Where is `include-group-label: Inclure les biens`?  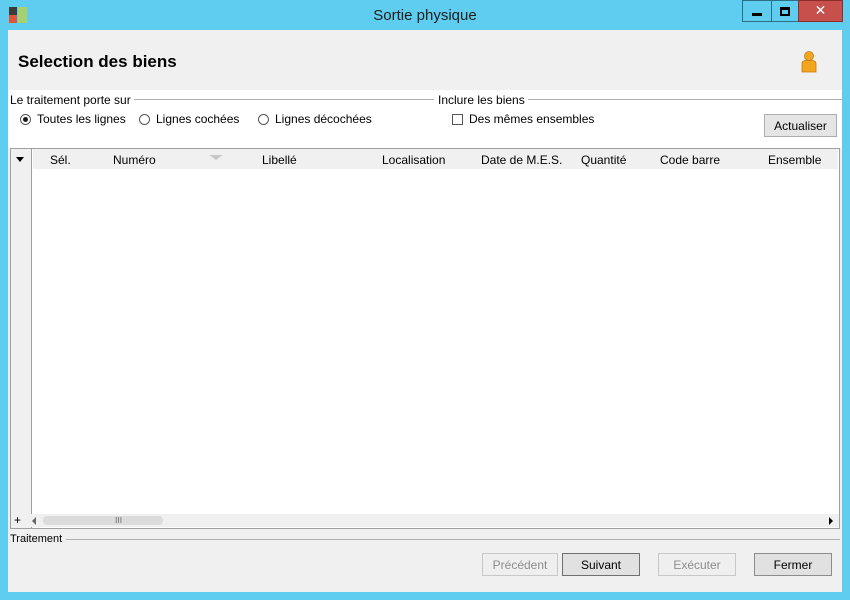 include-group-label: Inclure les biens is located at coordinates (483, 100).